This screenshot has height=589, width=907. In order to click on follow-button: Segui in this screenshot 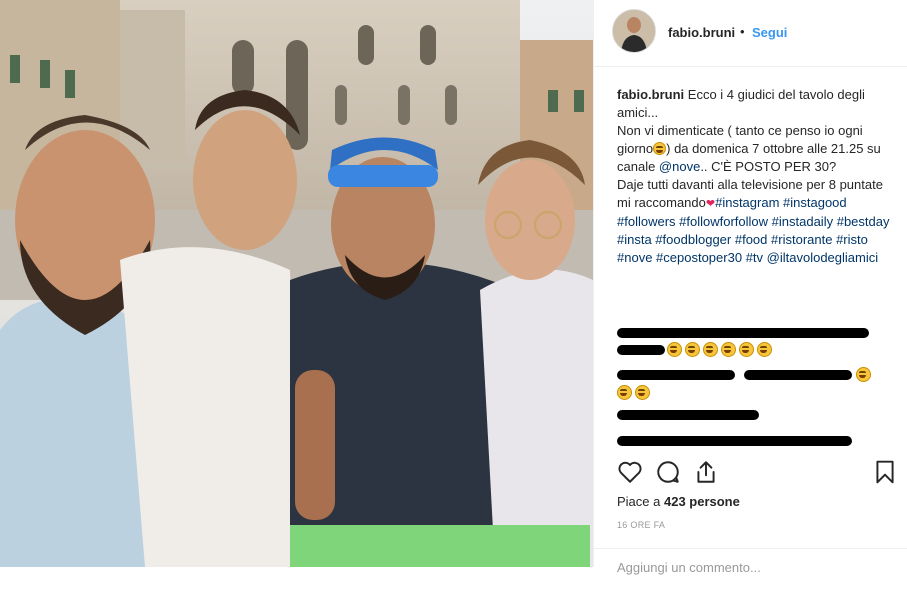, I will do `click(769, 32)`.